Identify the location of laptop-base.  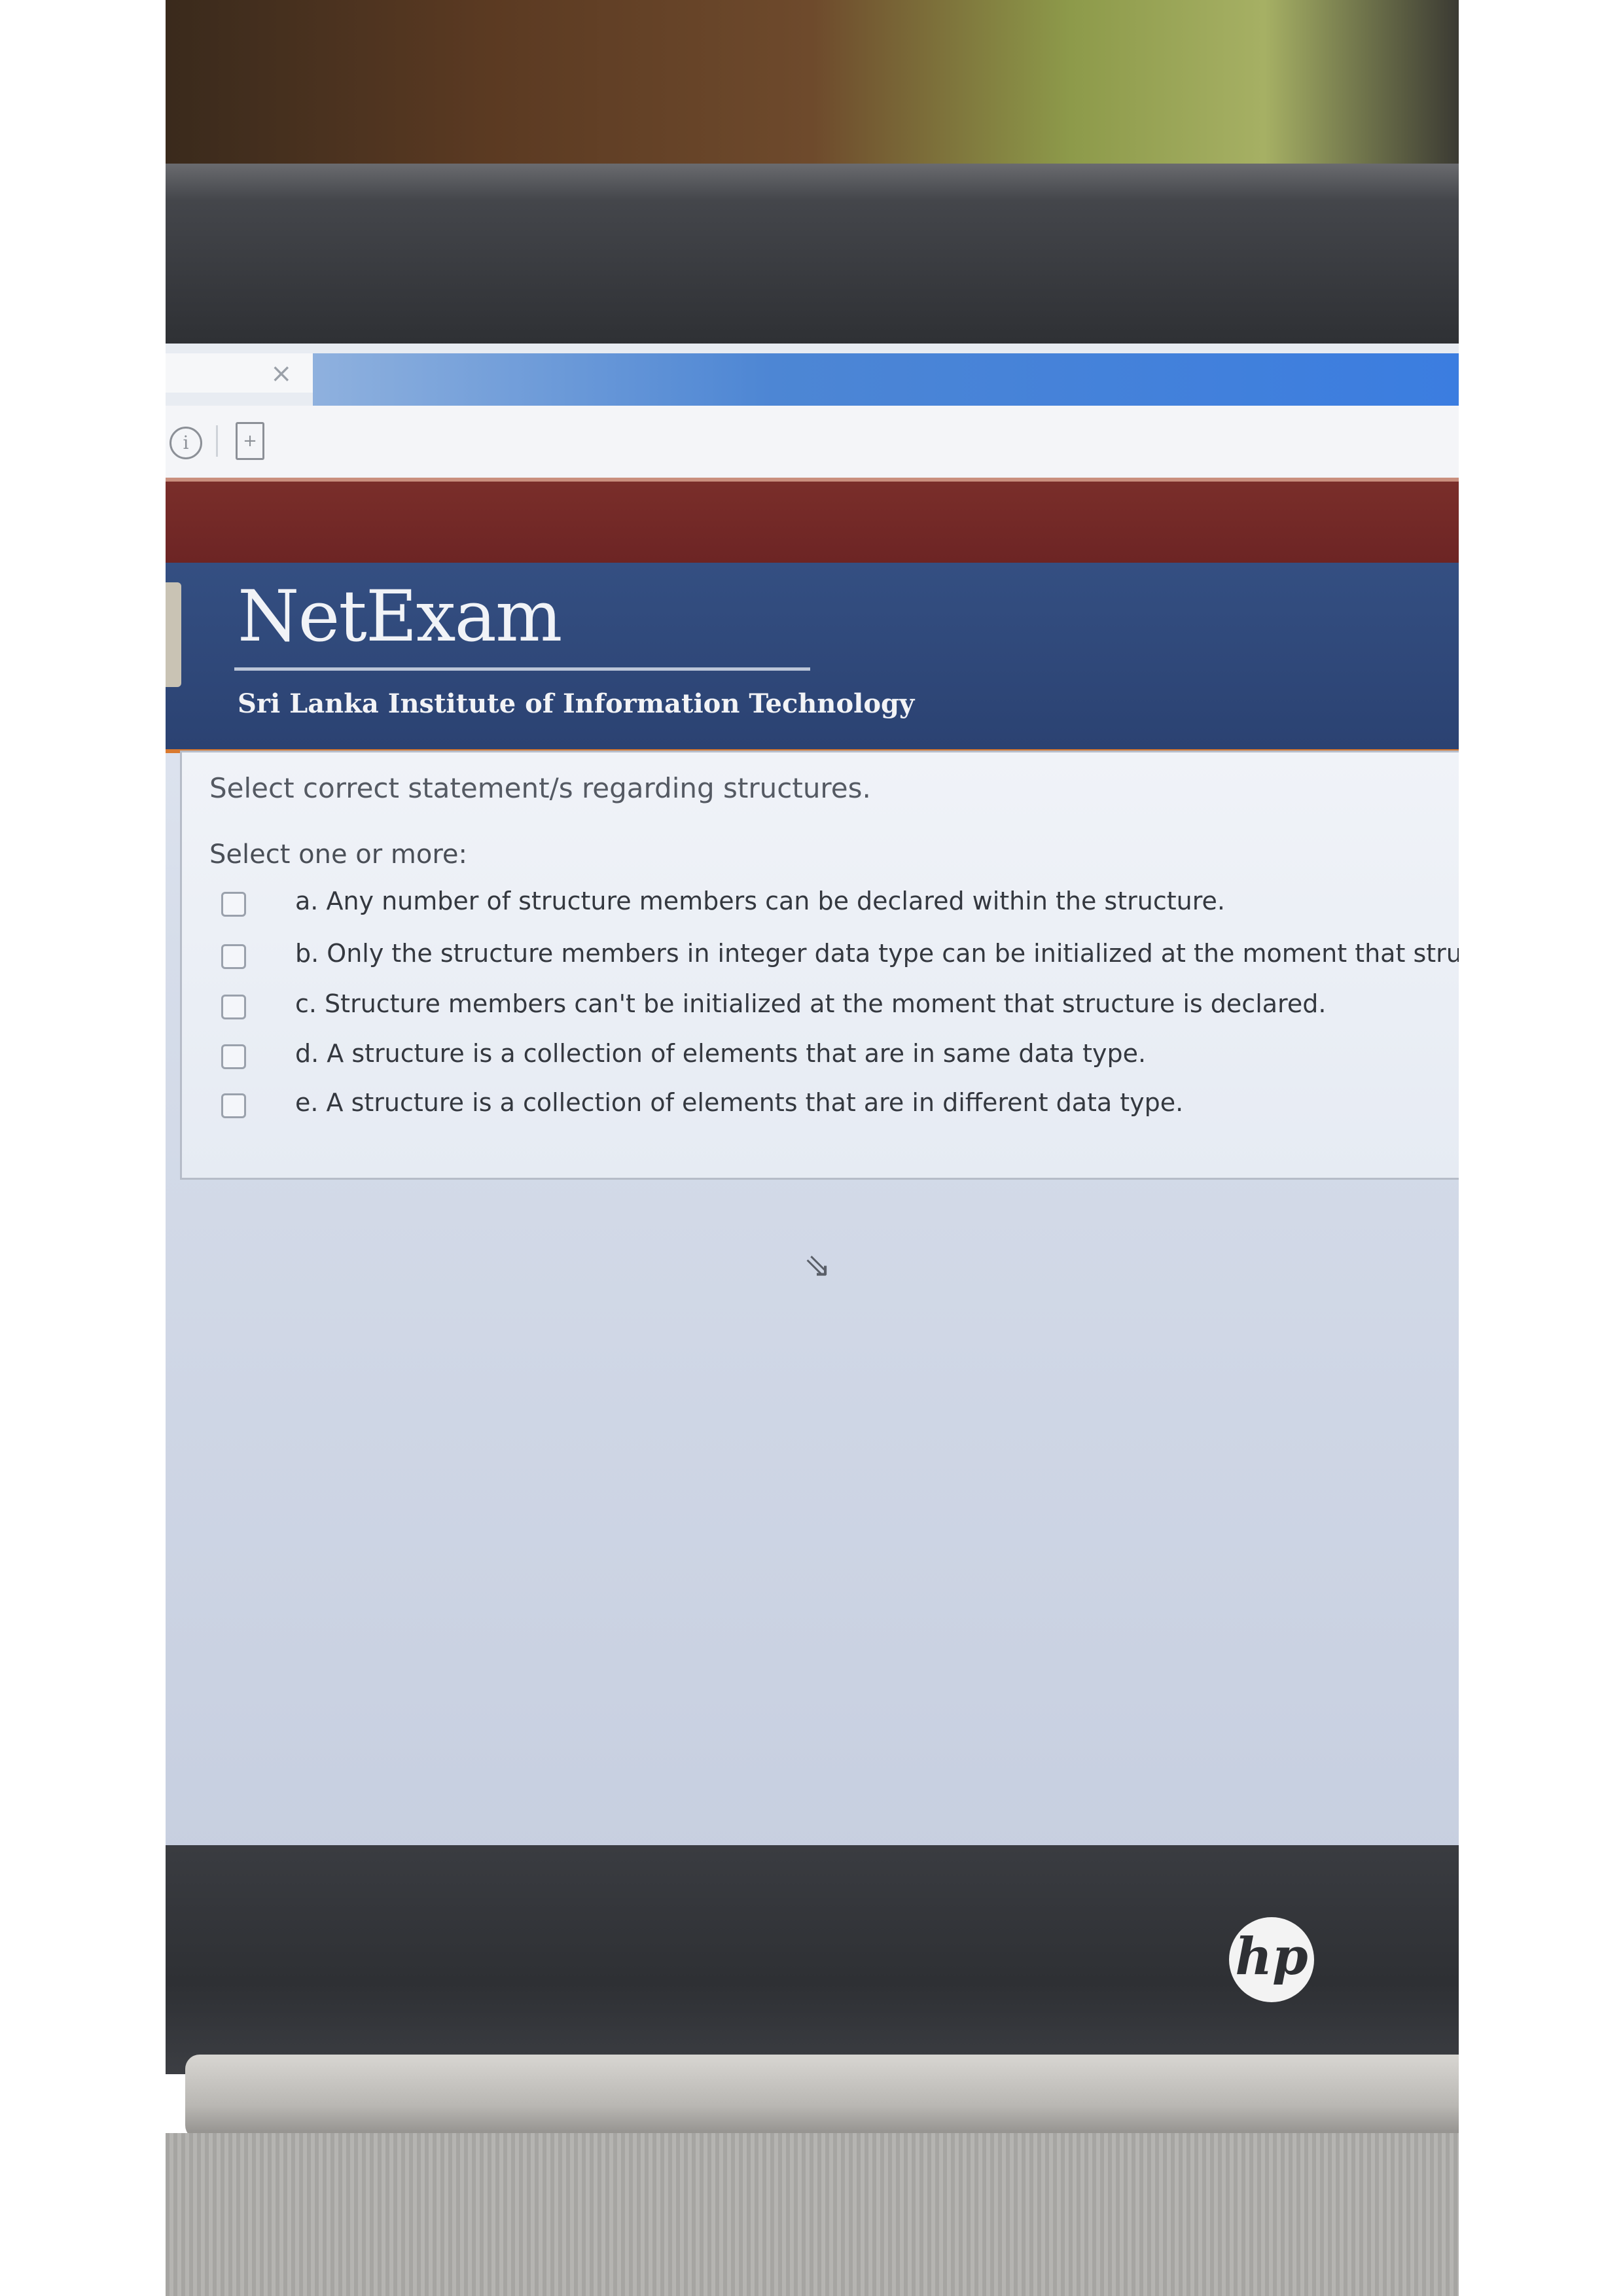
(813, 2214).